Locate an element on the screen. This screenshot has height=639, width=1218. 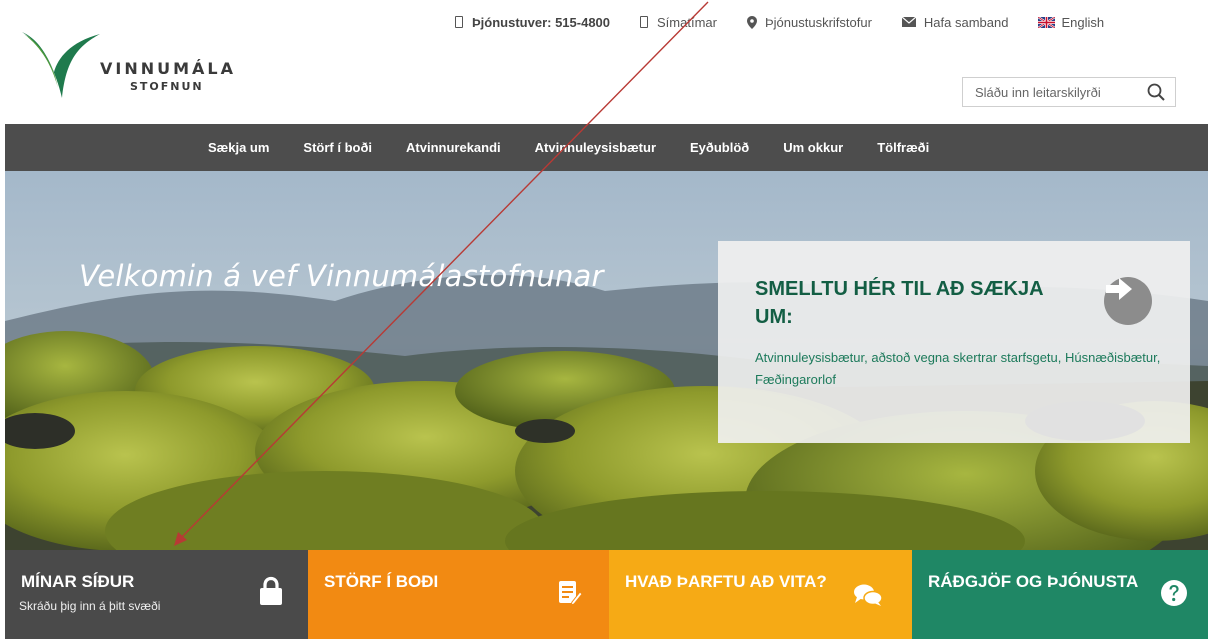
site-logo: VINNUMÁLA STOFNUN is located at coordinates (152, 64).